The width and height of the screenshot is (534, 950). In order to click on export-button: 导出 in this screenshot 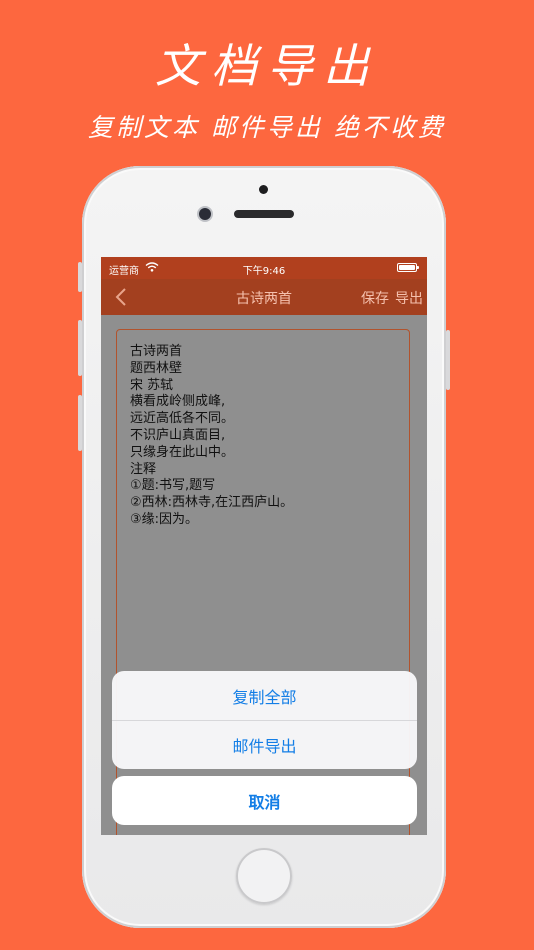, I will do `click(409, 298)`.